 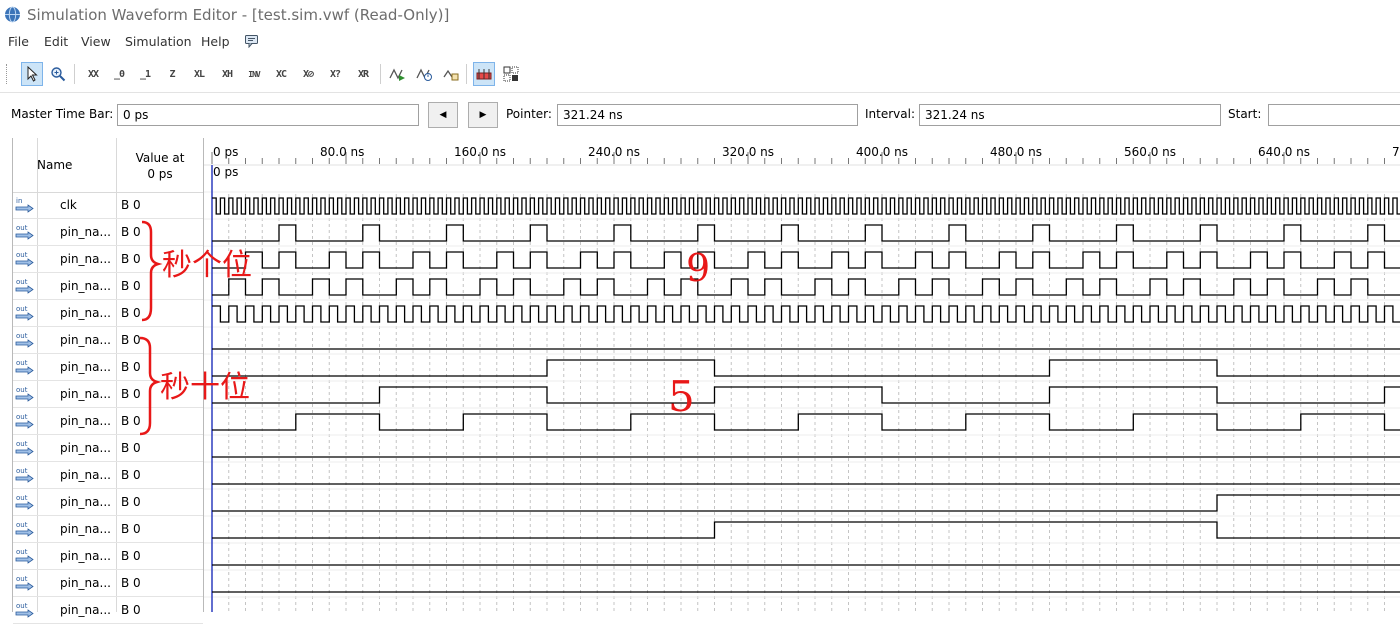 I want to click on tens-brace, so click(x=150, y=386).